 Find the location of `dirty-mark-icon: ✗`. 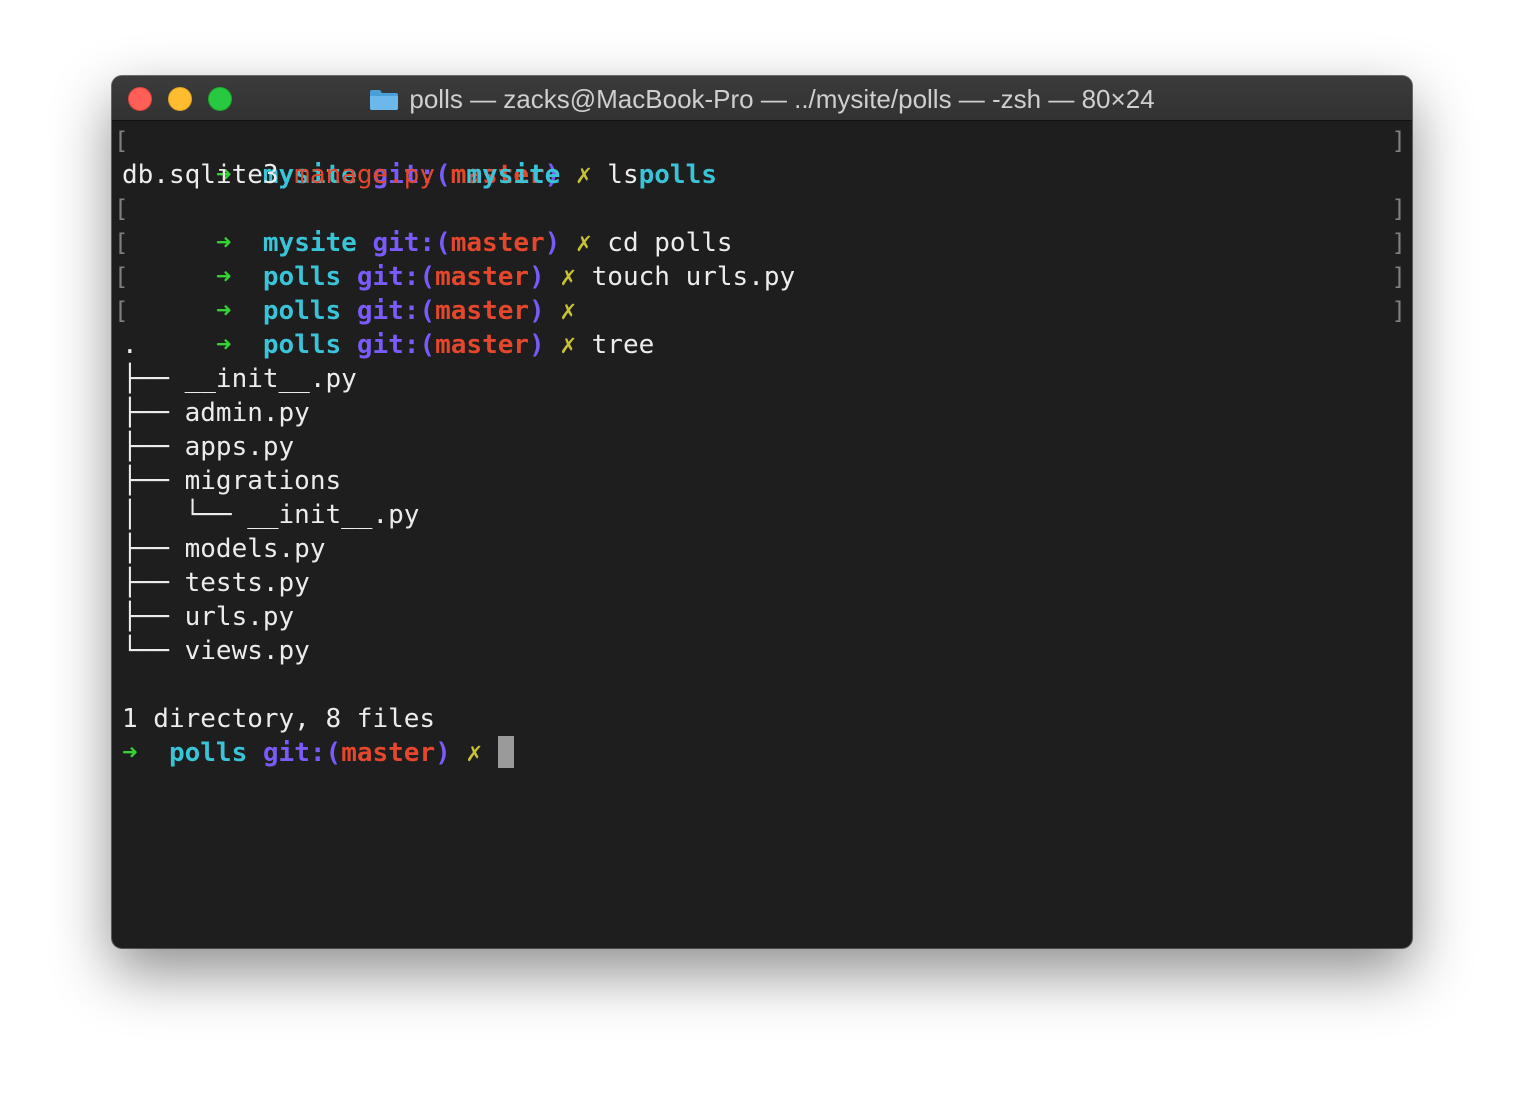

dirty-mark-icon: ✗ is located at coordinates (474, 753).